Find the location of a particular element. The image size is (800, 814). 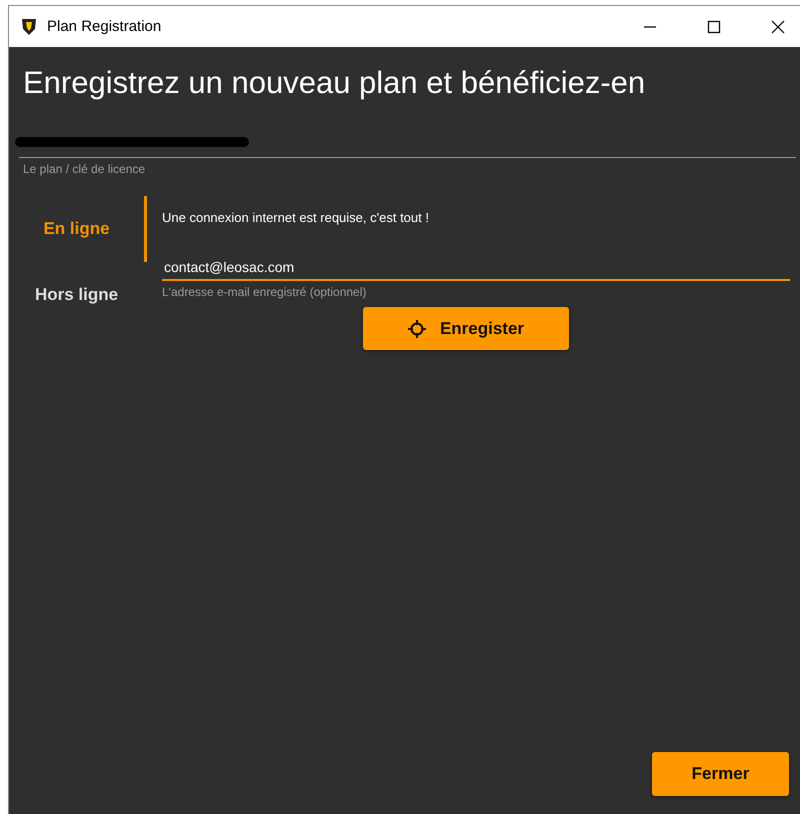

field-label: L'adresse e-mail enregistré (optionnel) is located at coordinates (265, 292).